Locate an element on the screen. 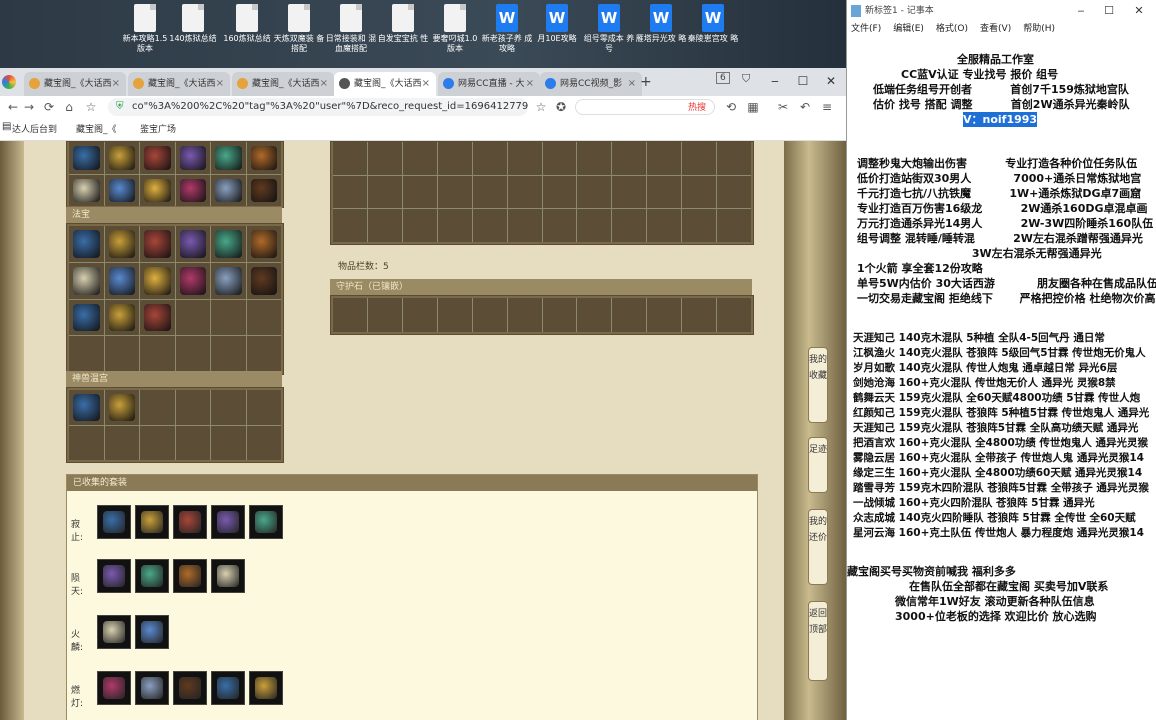 The height and width of the screenshot is (720, 1156). undo-icon: ↶ is located at coordinates (805, 107).